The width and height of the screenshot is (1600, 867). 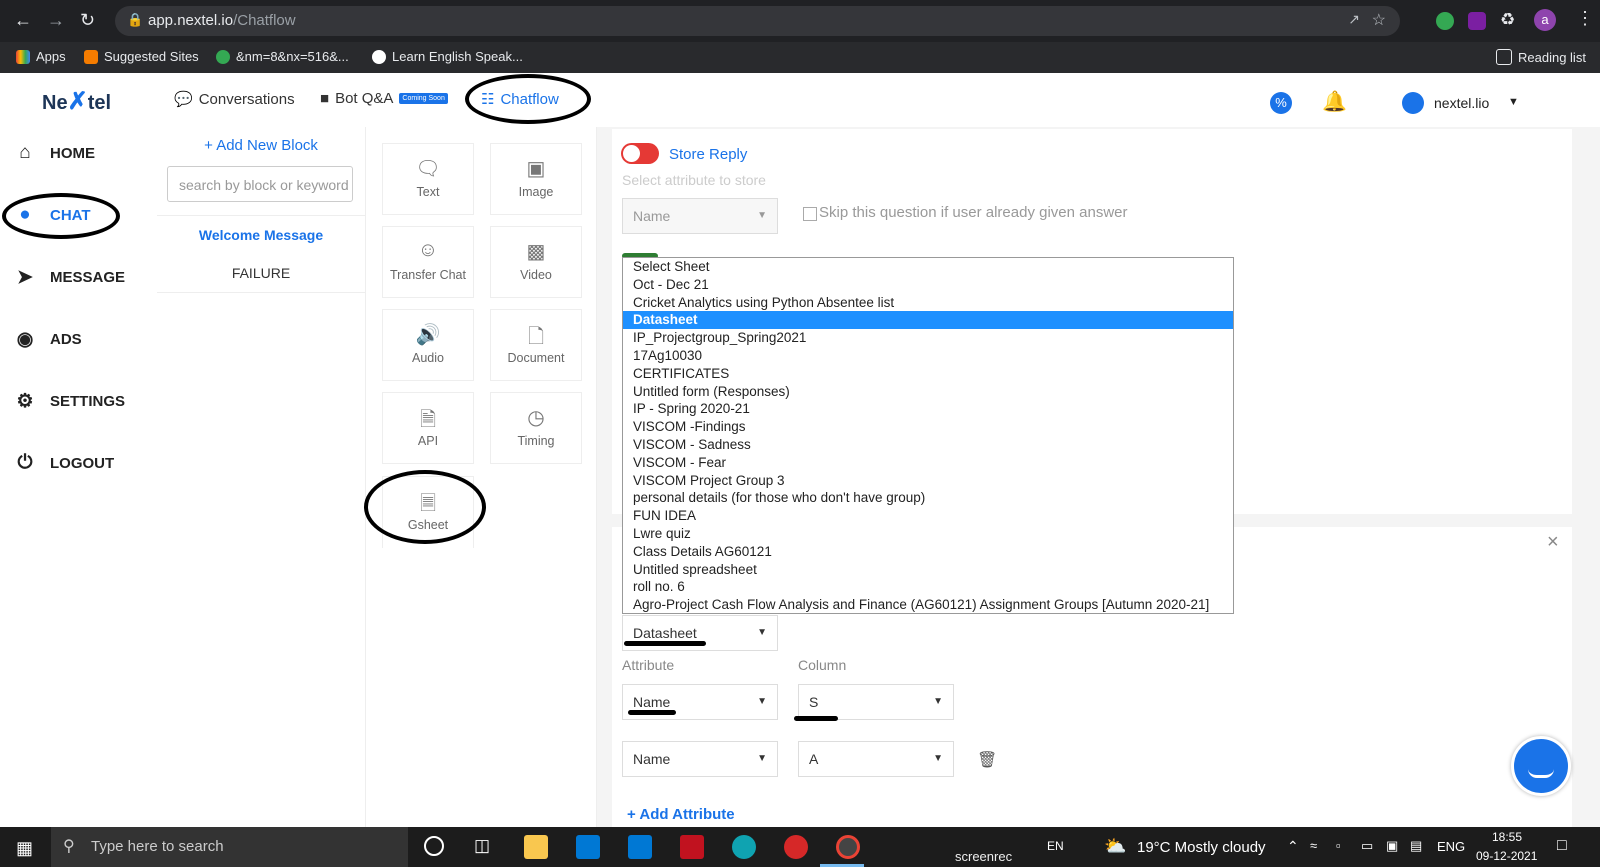 I want to click on edge-icon, so click(x=744, y=847).